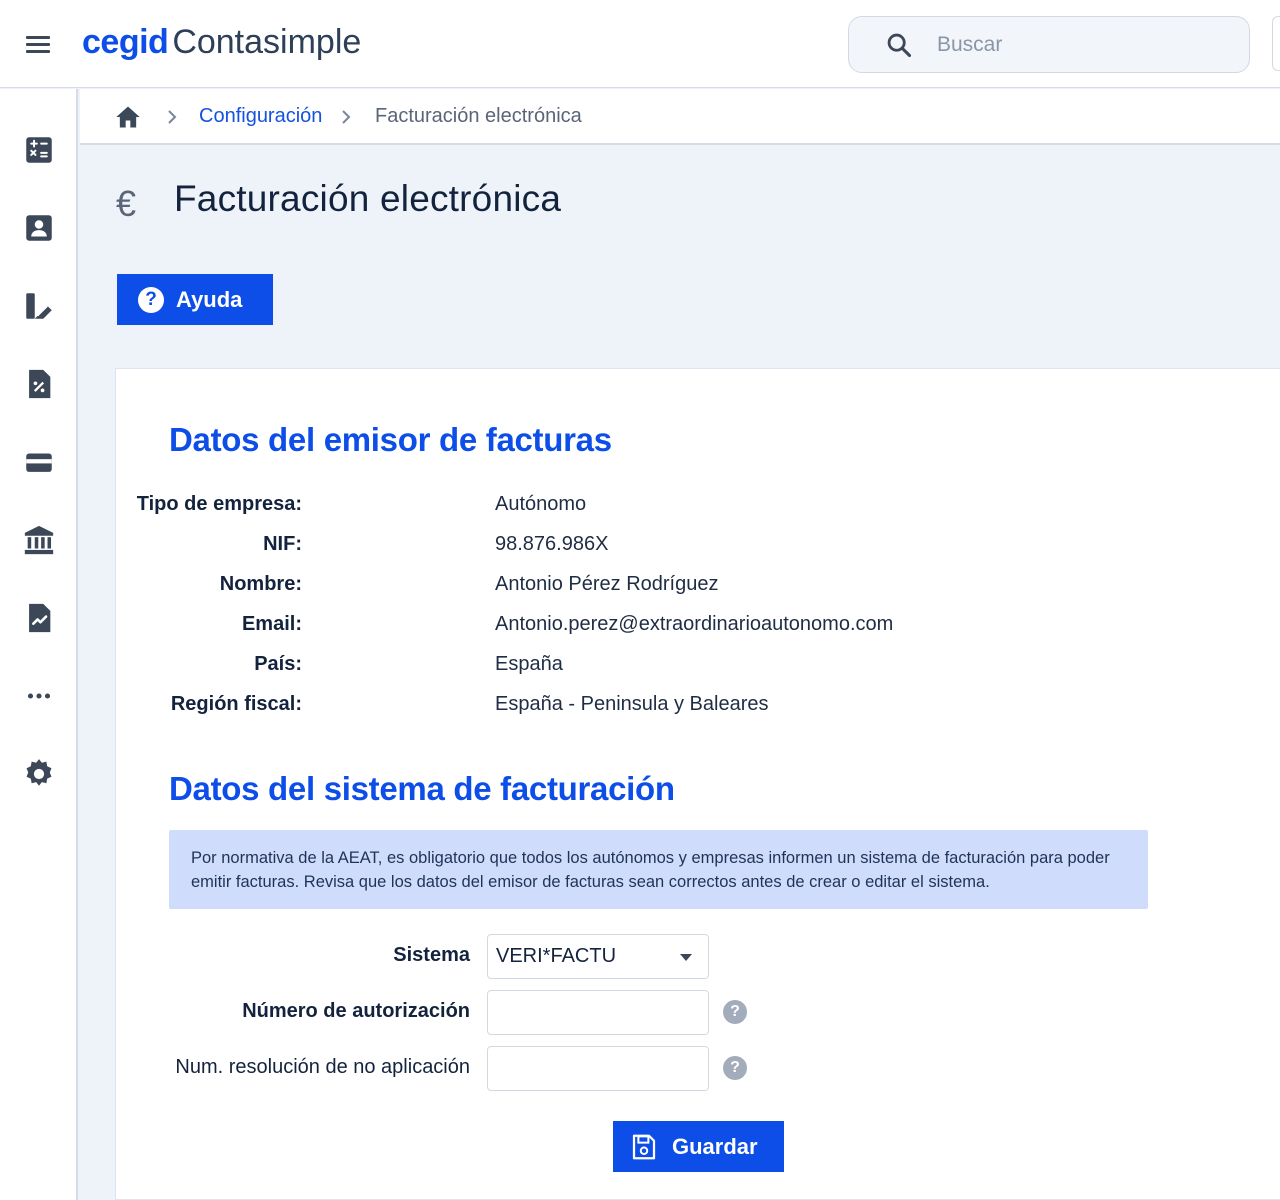 The image size is (1280, 1200). I want to click on form-row-resolucion: Num. resolución de no aplicación ?, so click(466, 1069).